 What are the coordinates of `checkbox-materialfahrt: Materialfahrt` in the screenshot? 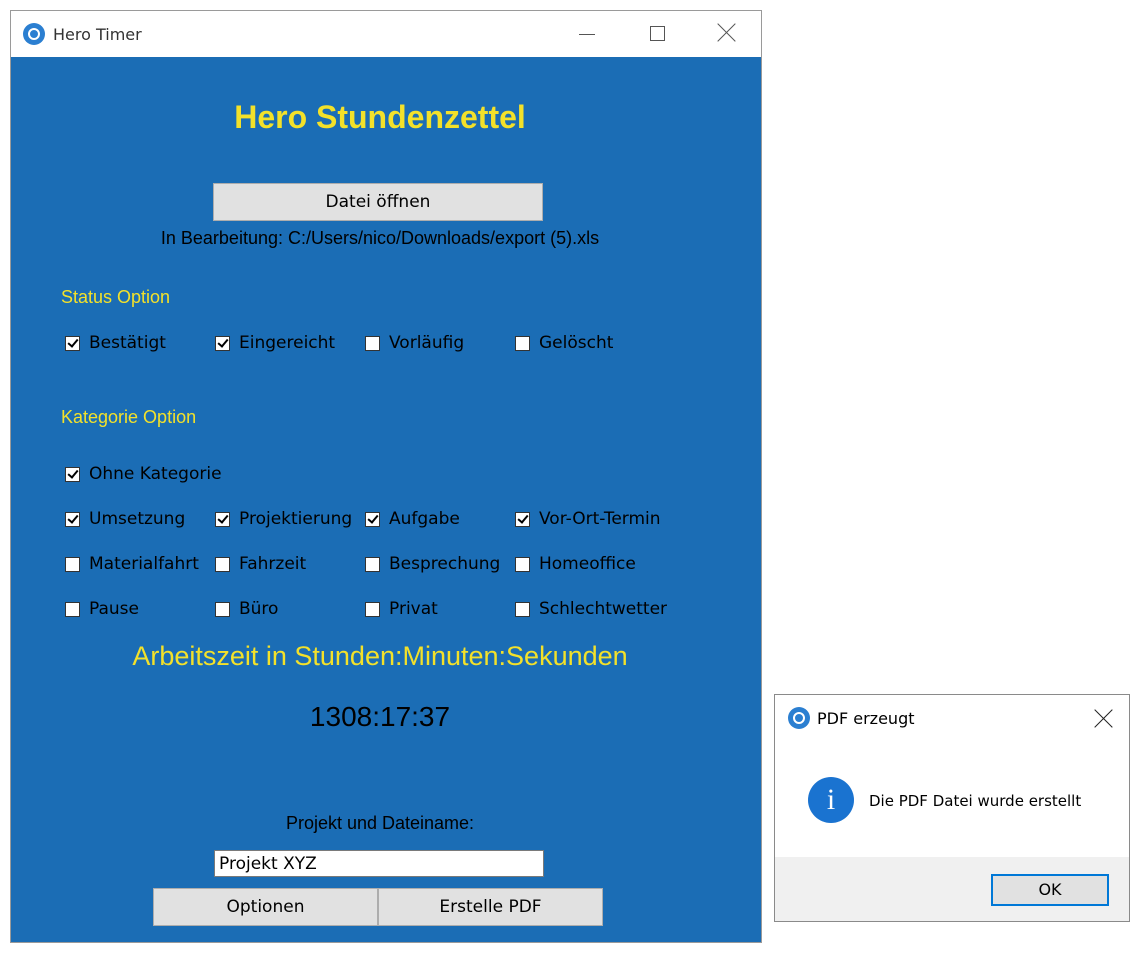 It's located at (132, 564).